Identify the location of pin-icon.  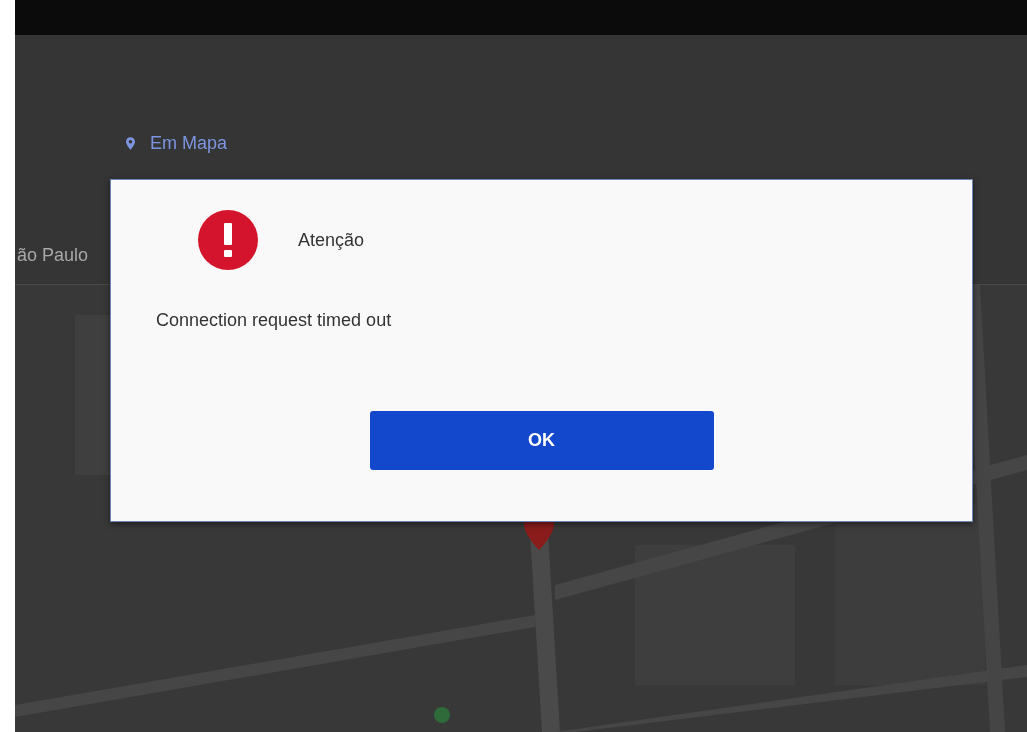
(130, 143).